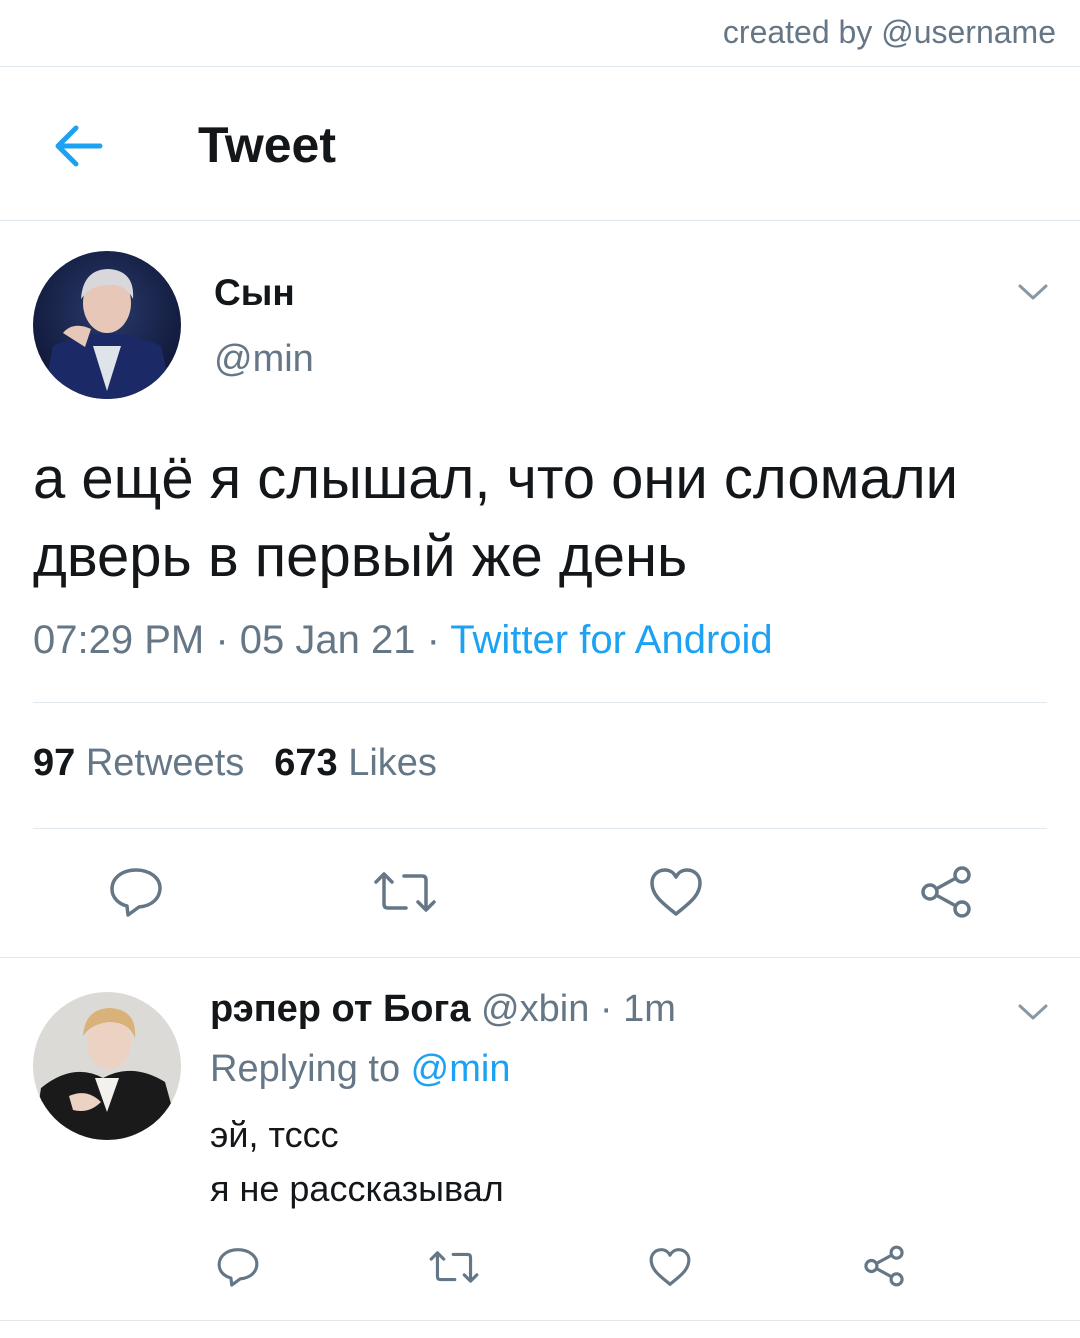 The width and height of the screenshot is (1080, 1338). I want to click on replying-label: Replying to, so click(310, 1069).